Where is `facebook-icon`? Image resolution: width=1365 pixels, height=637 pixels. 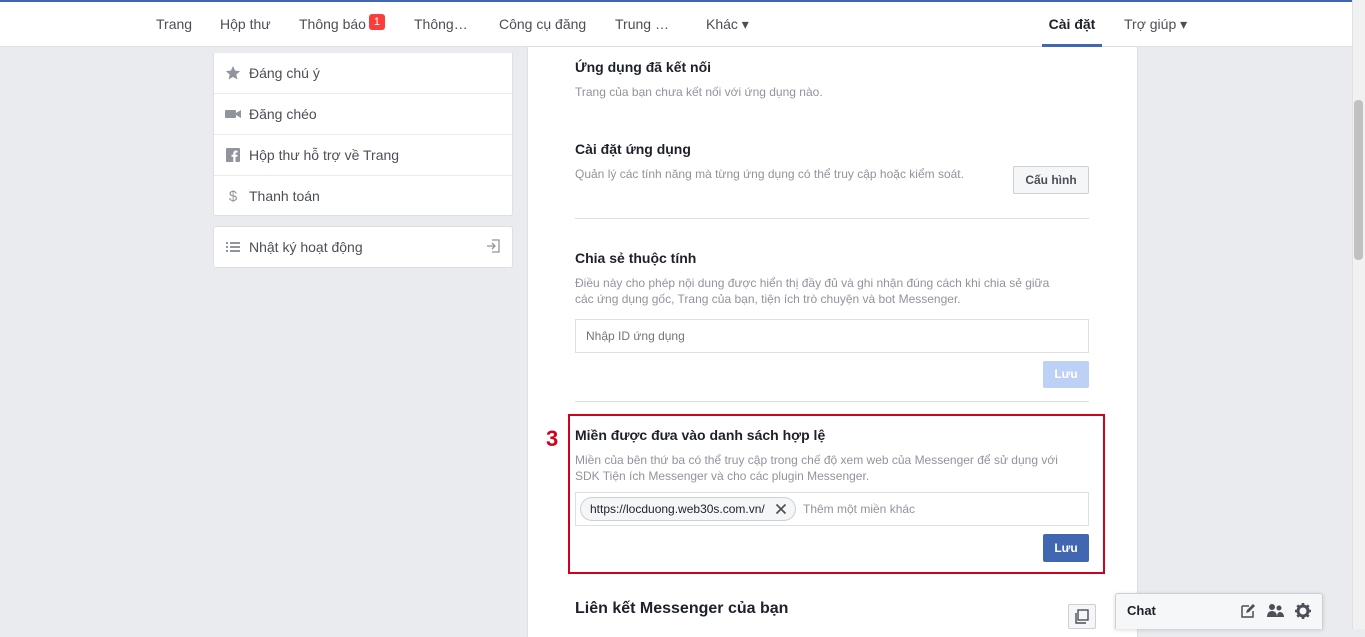 facebook-icon is located at coordinates (233, 155).